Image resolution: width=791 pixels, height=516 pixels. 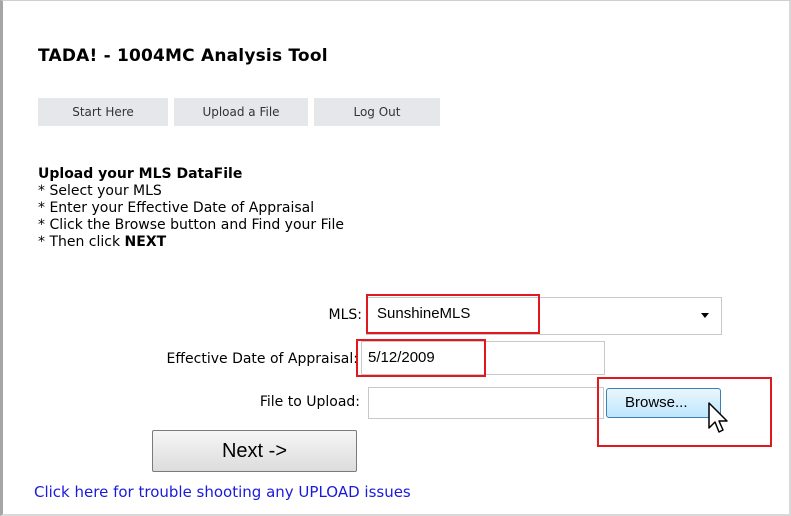 I want to click on nav-bar: Start Here Upload a File Log Out, so click(x=239, y=112).